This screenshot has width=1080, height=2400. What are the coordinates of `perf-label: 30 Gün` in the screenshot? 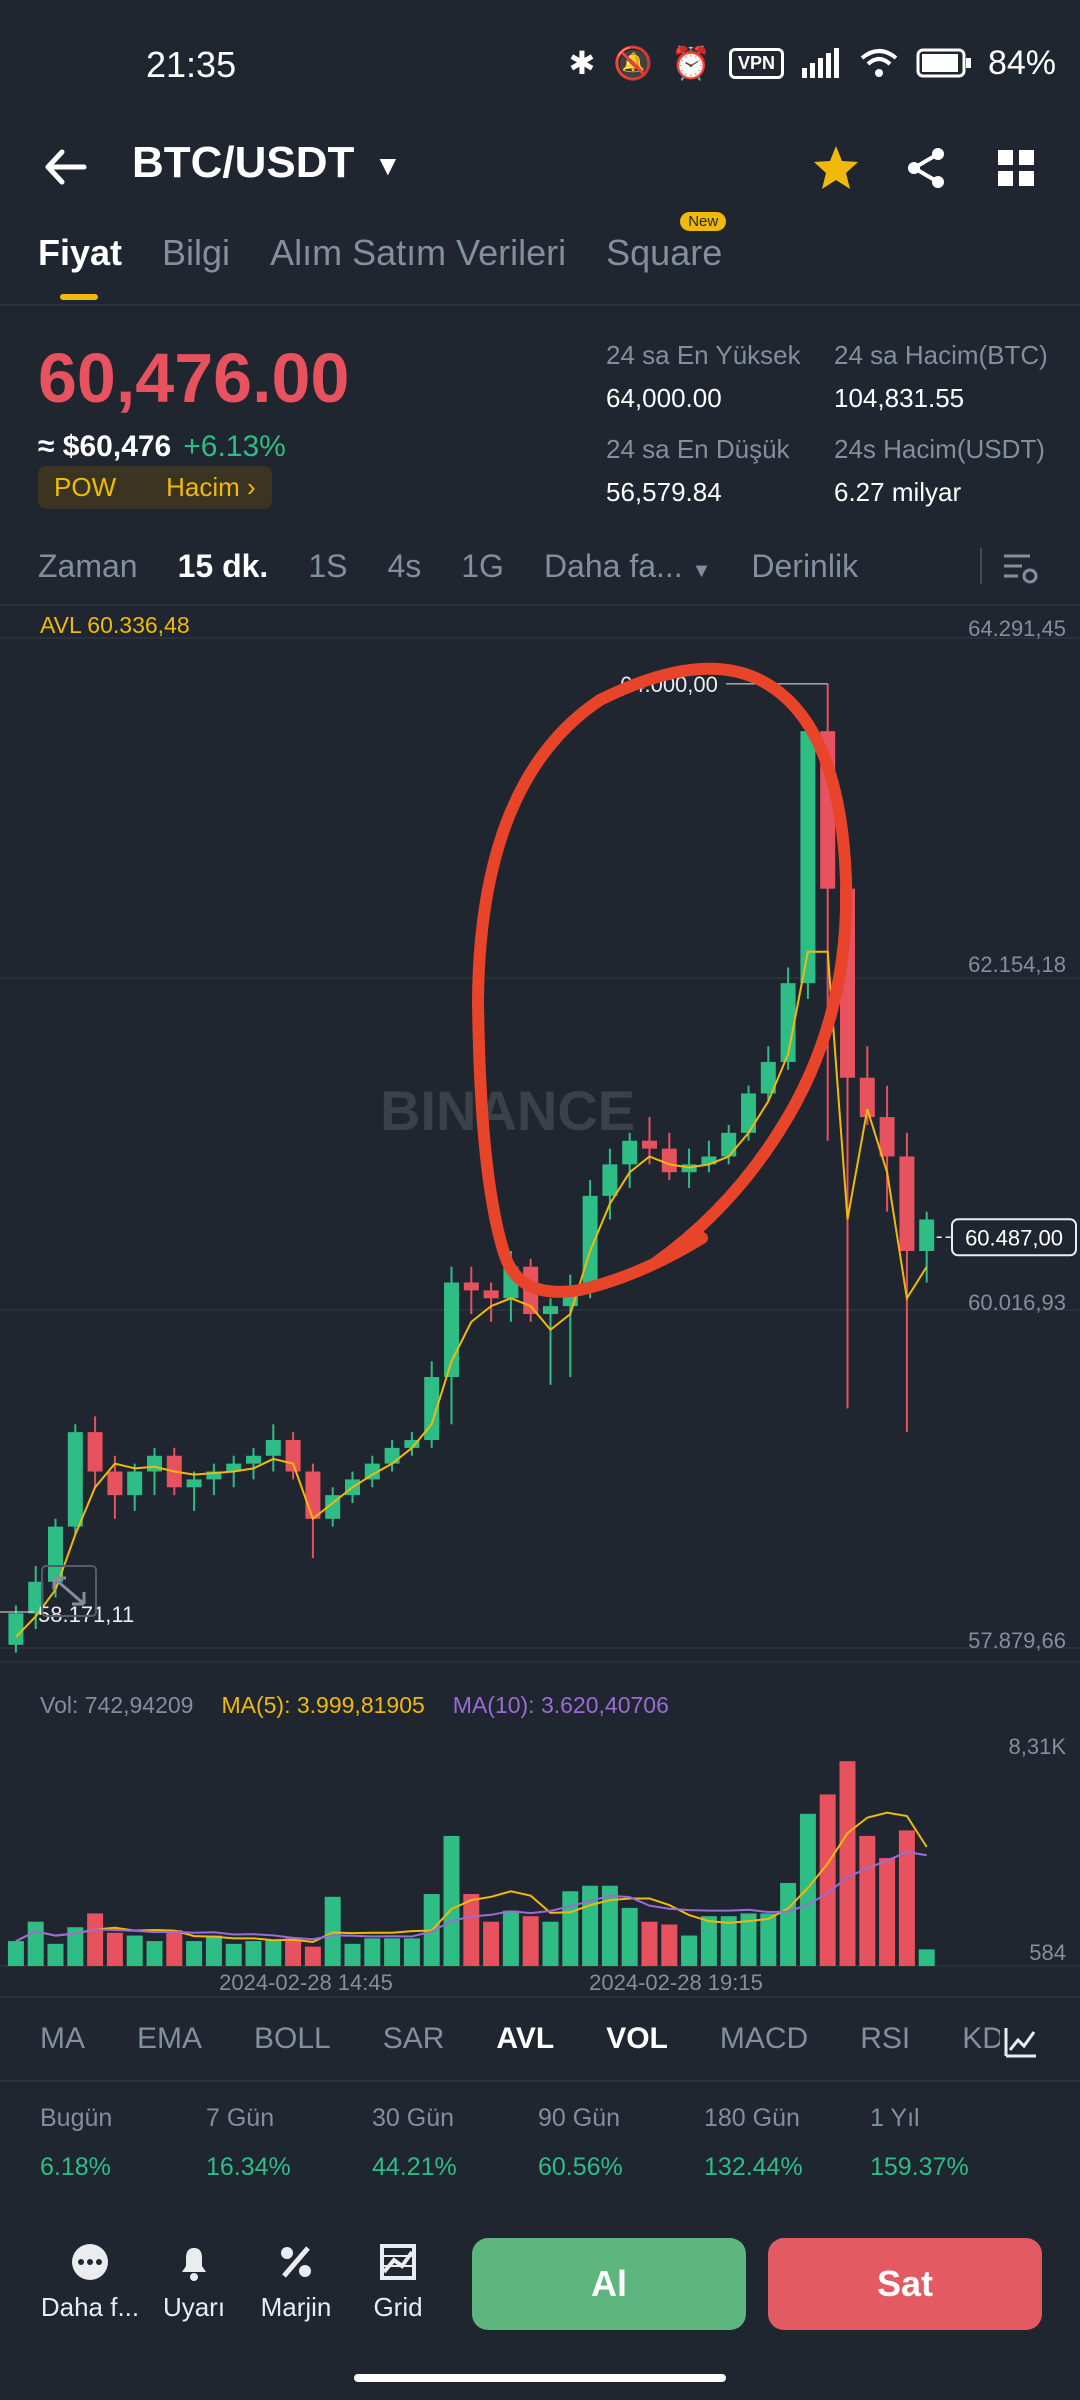 It's located at (413, 2118).